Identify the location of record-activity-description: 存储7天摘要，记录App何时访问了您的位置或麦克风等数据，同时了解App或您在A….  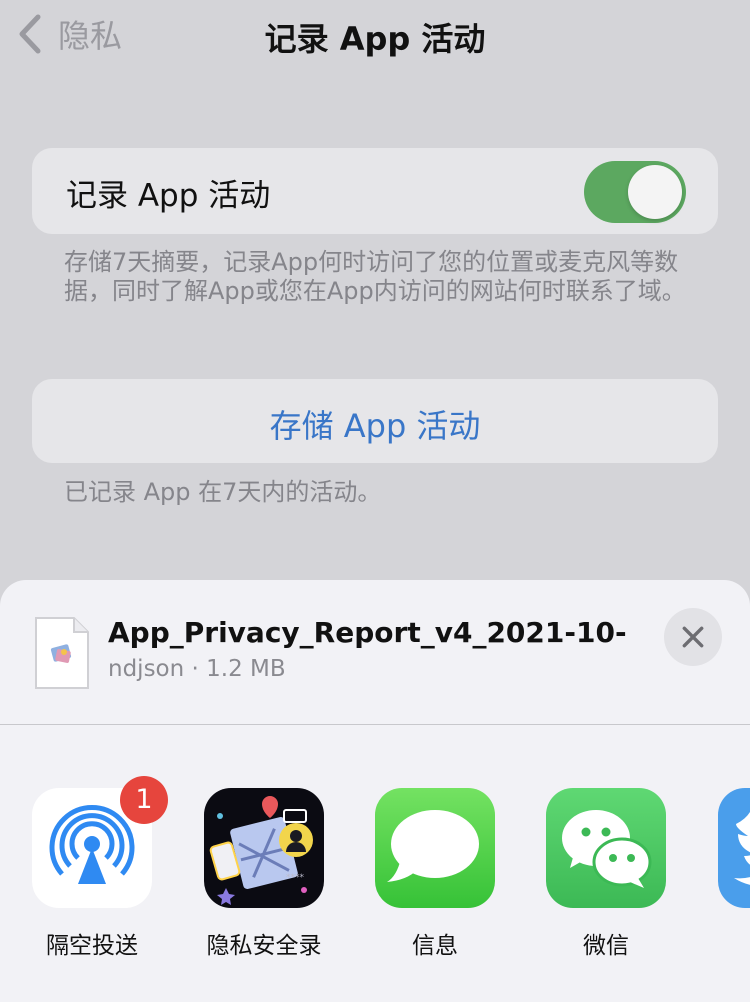
(375, 276).